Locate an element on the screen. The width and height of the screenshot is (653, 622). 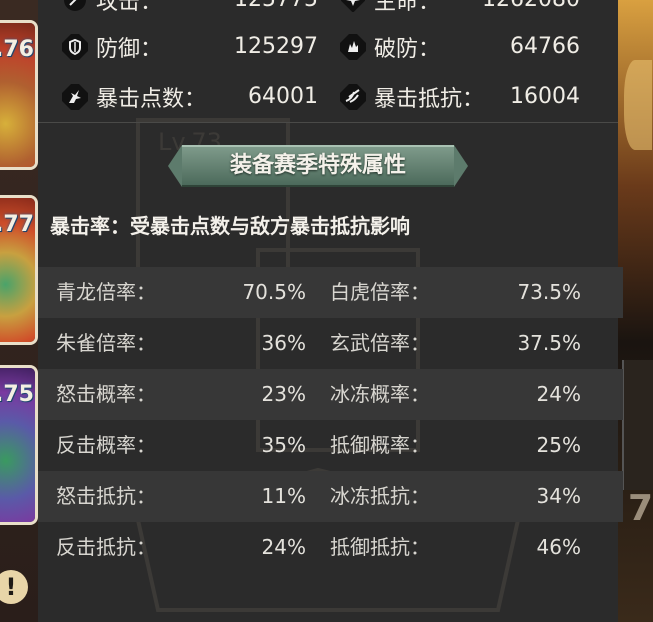
rate-label: 抵御抵抗： is located at coordinates (380, 547).